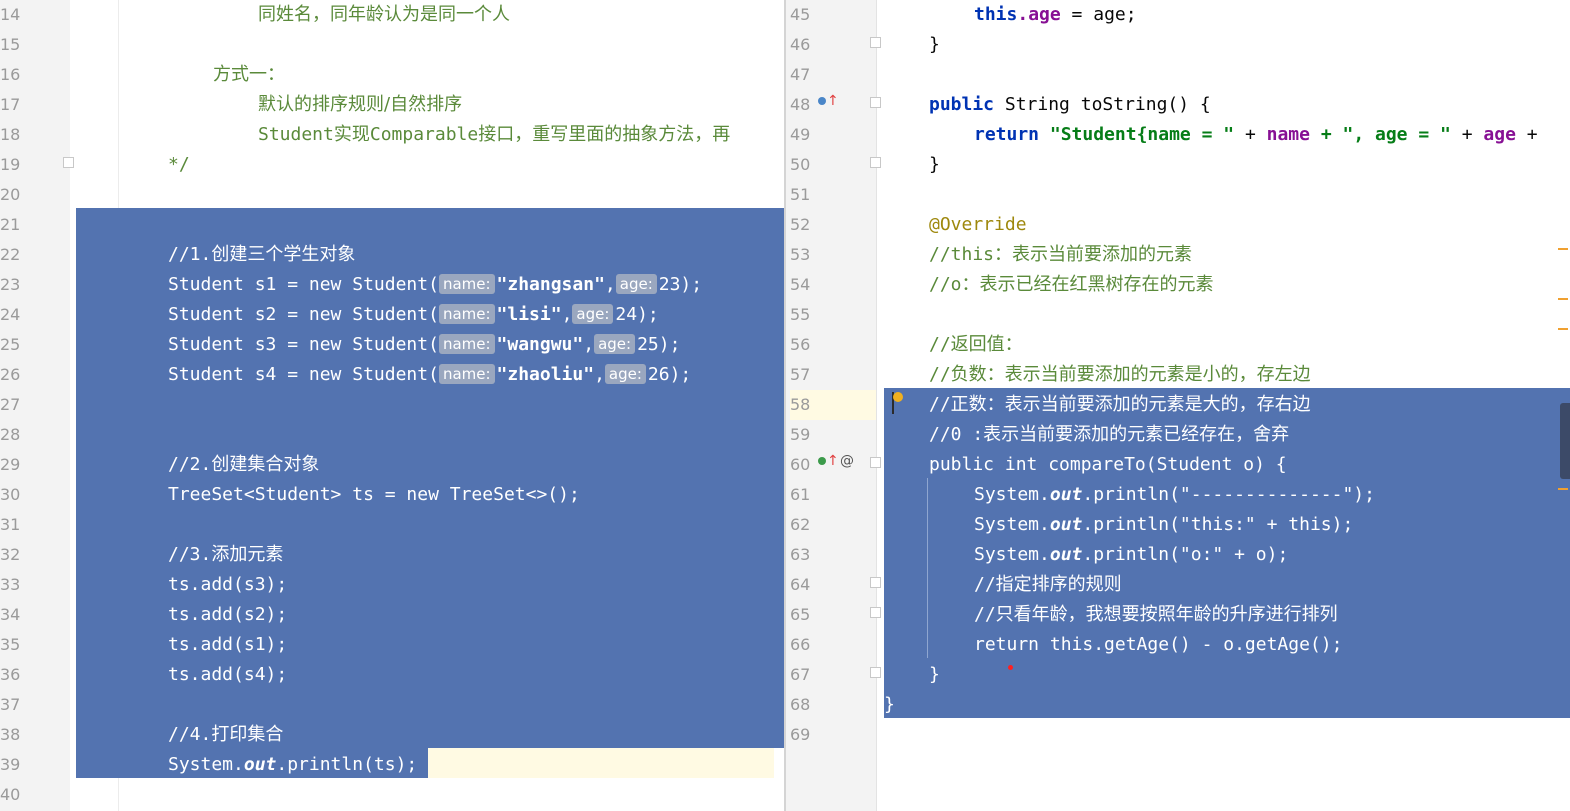  I want to click on comment: //指定排序的规则, so click(1048, 584).